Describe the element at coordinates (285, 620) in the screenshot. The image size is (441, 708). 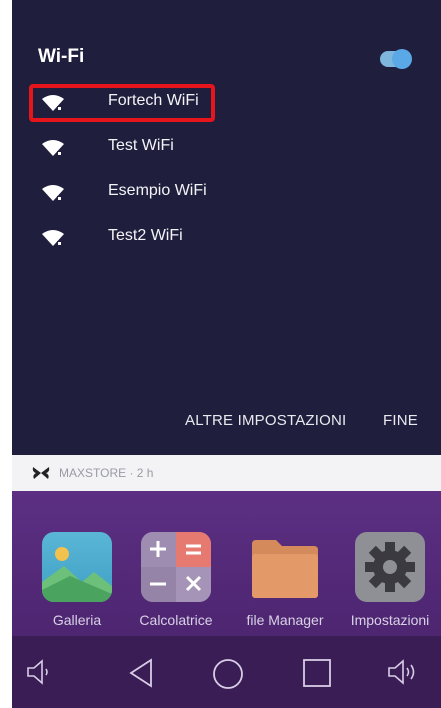
I see `app-label: file Manager` at that location.